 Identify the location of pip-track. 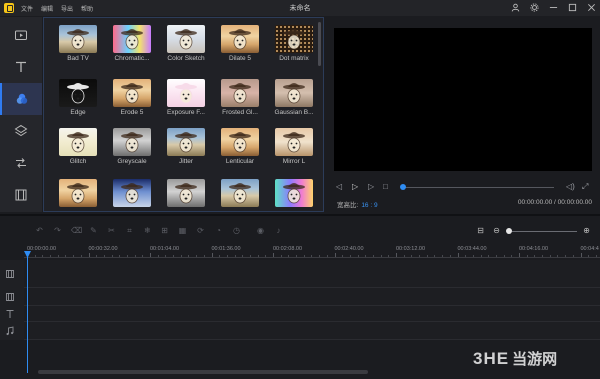
(312, 297).